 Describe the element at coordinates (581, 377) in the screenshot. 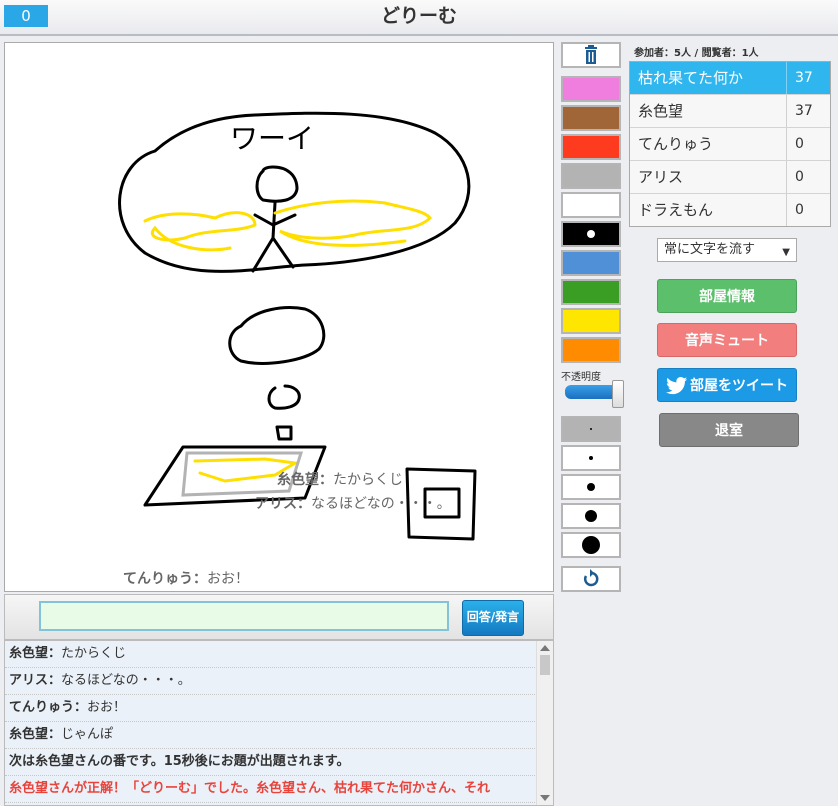

I see `opacity-label: 不透明度` at that location.